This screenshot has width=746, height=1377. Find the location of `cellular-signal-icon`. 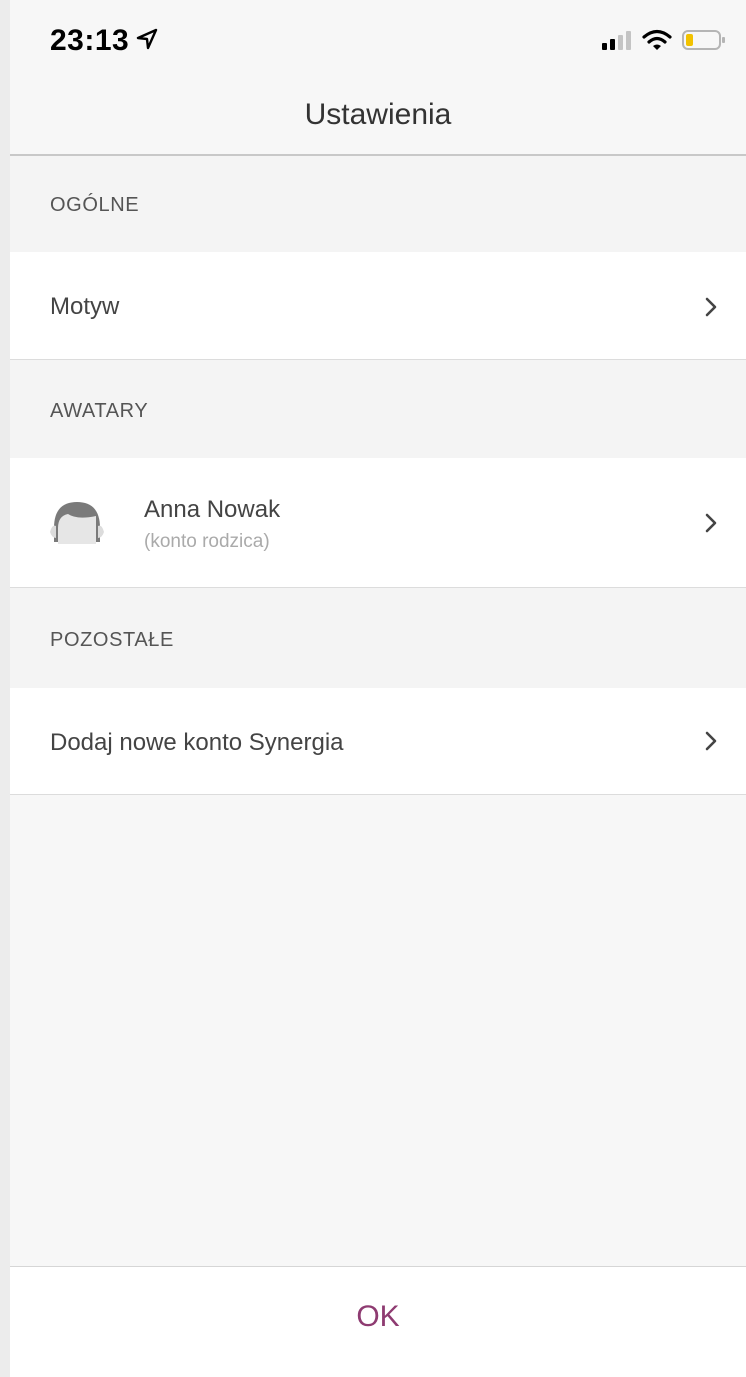

cellular-signal-icon is located at coordinates (616, 40).